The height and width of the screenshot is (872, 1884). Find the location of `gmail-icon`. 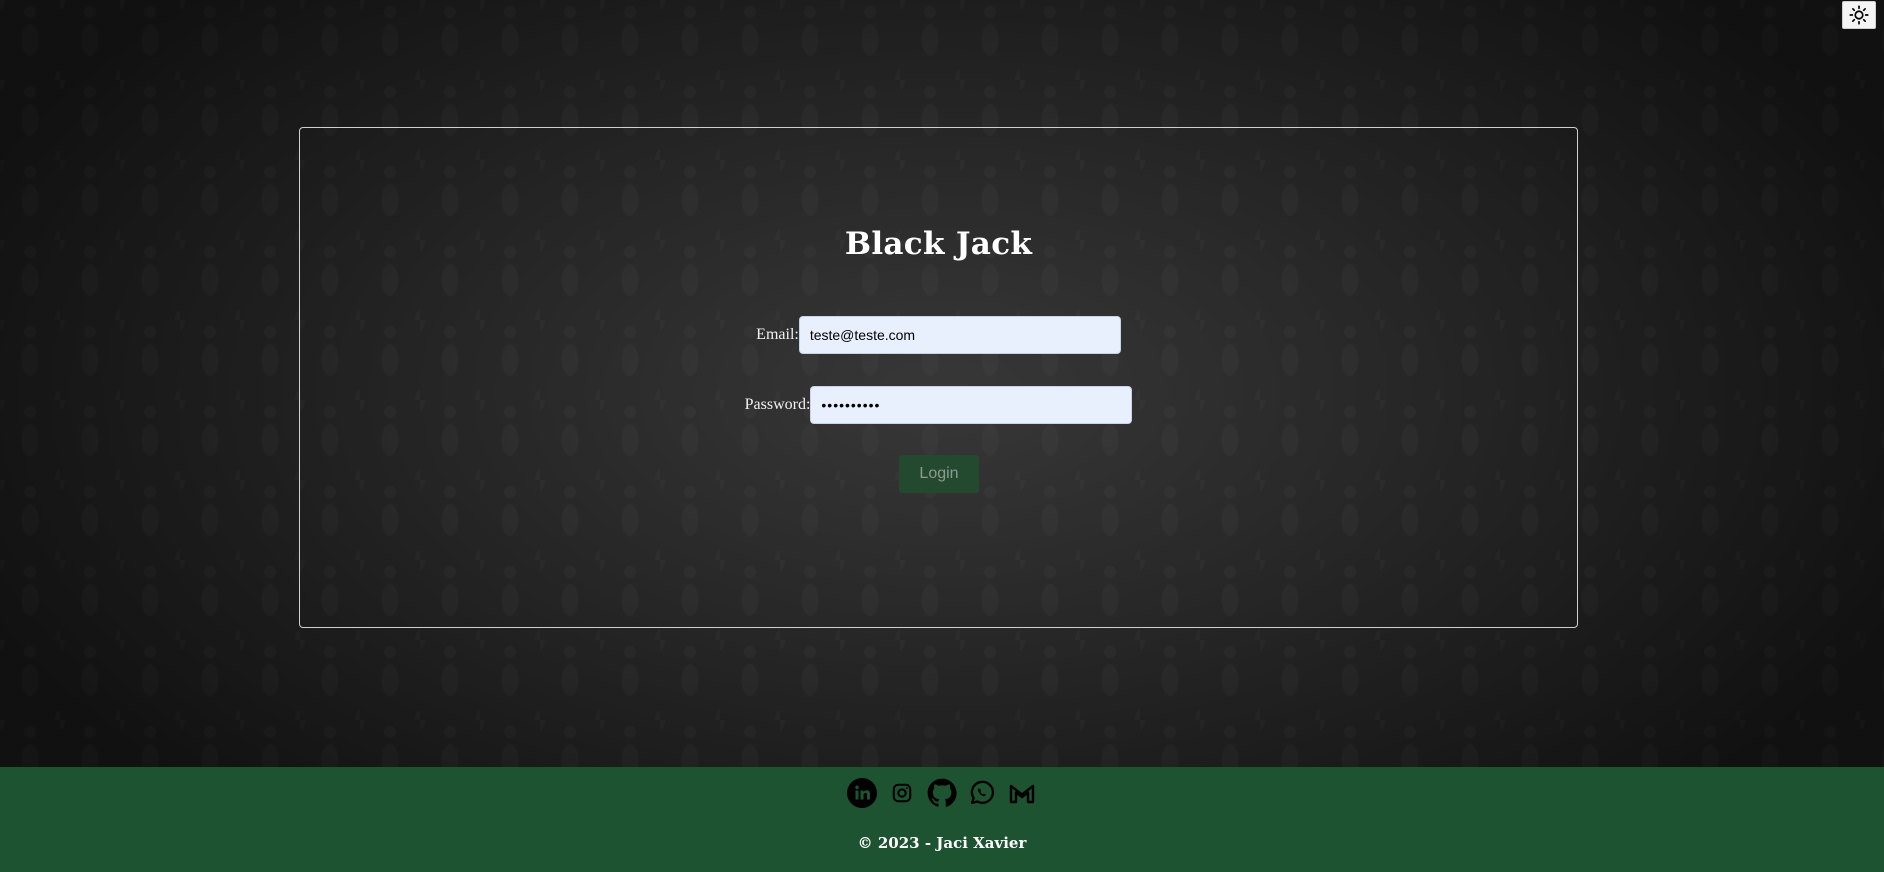

gmail-icon is located at coordinates (1022, 794).